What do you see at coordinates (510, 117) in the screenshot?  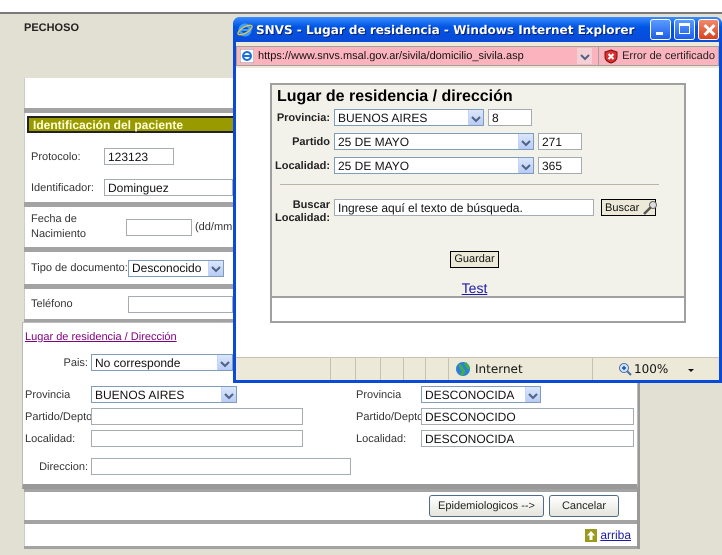 I see `input-field: 8` at bounding box center [510, 117].